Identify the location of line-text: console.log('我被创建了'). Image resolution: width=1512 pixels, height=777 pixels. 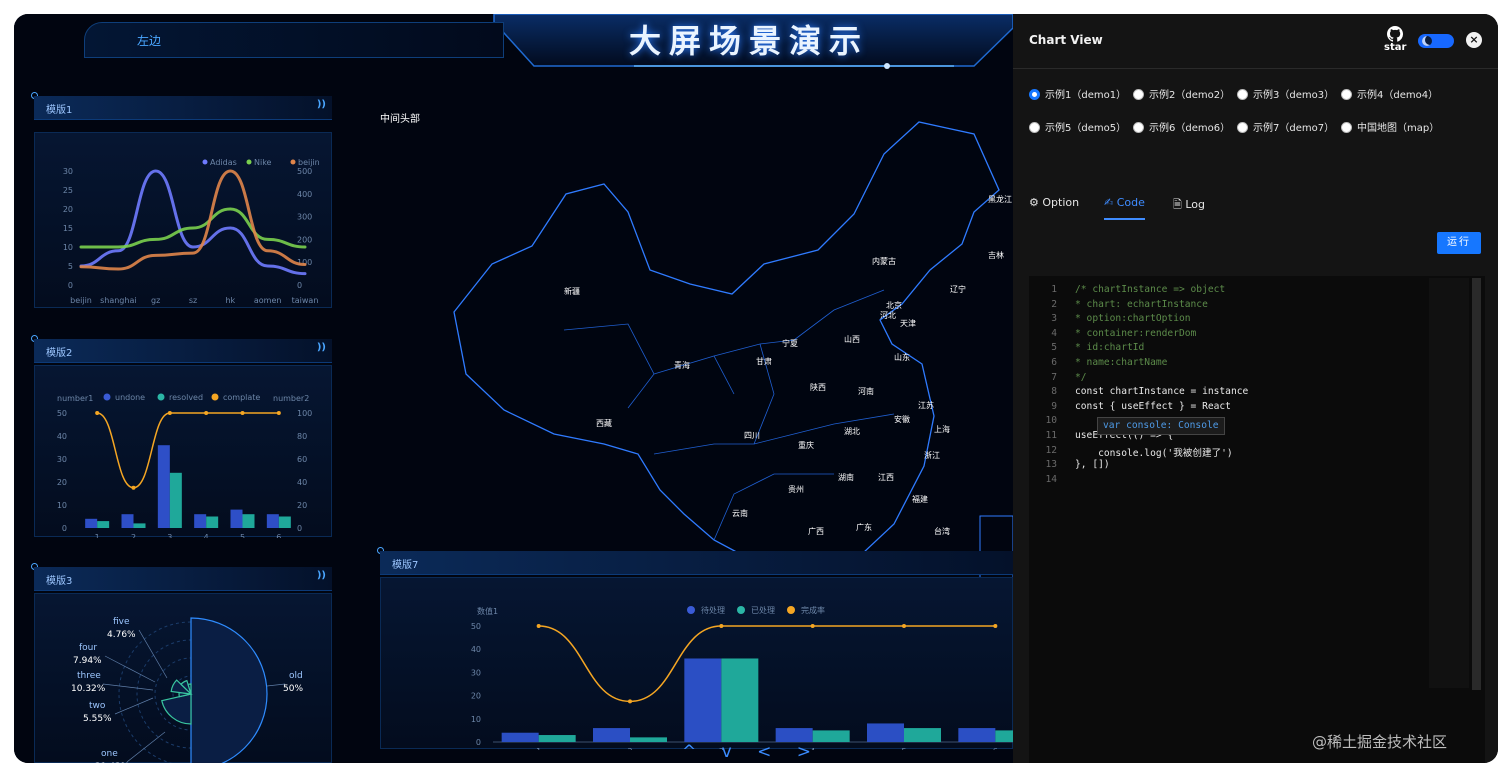
(1154, 453).